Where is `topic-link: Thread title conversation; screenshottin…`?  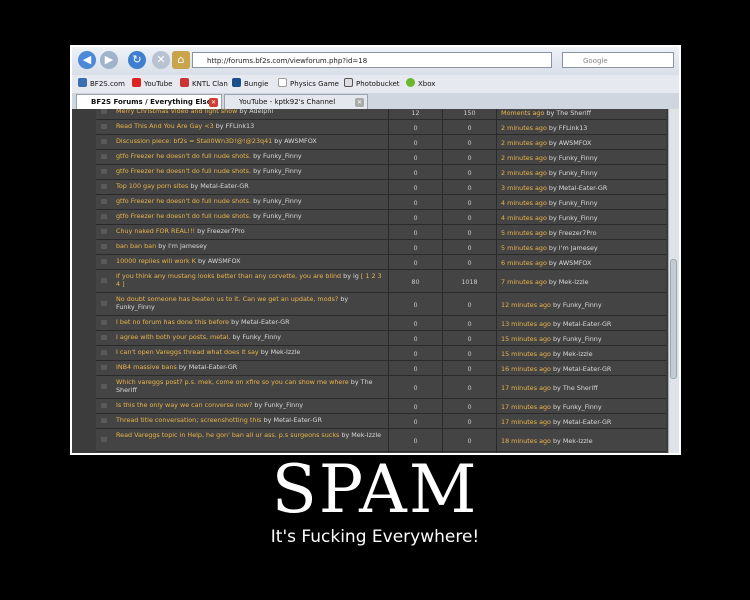
topic-link: Thread title conversation; screenshottin… is located at coordinates (189, 420).